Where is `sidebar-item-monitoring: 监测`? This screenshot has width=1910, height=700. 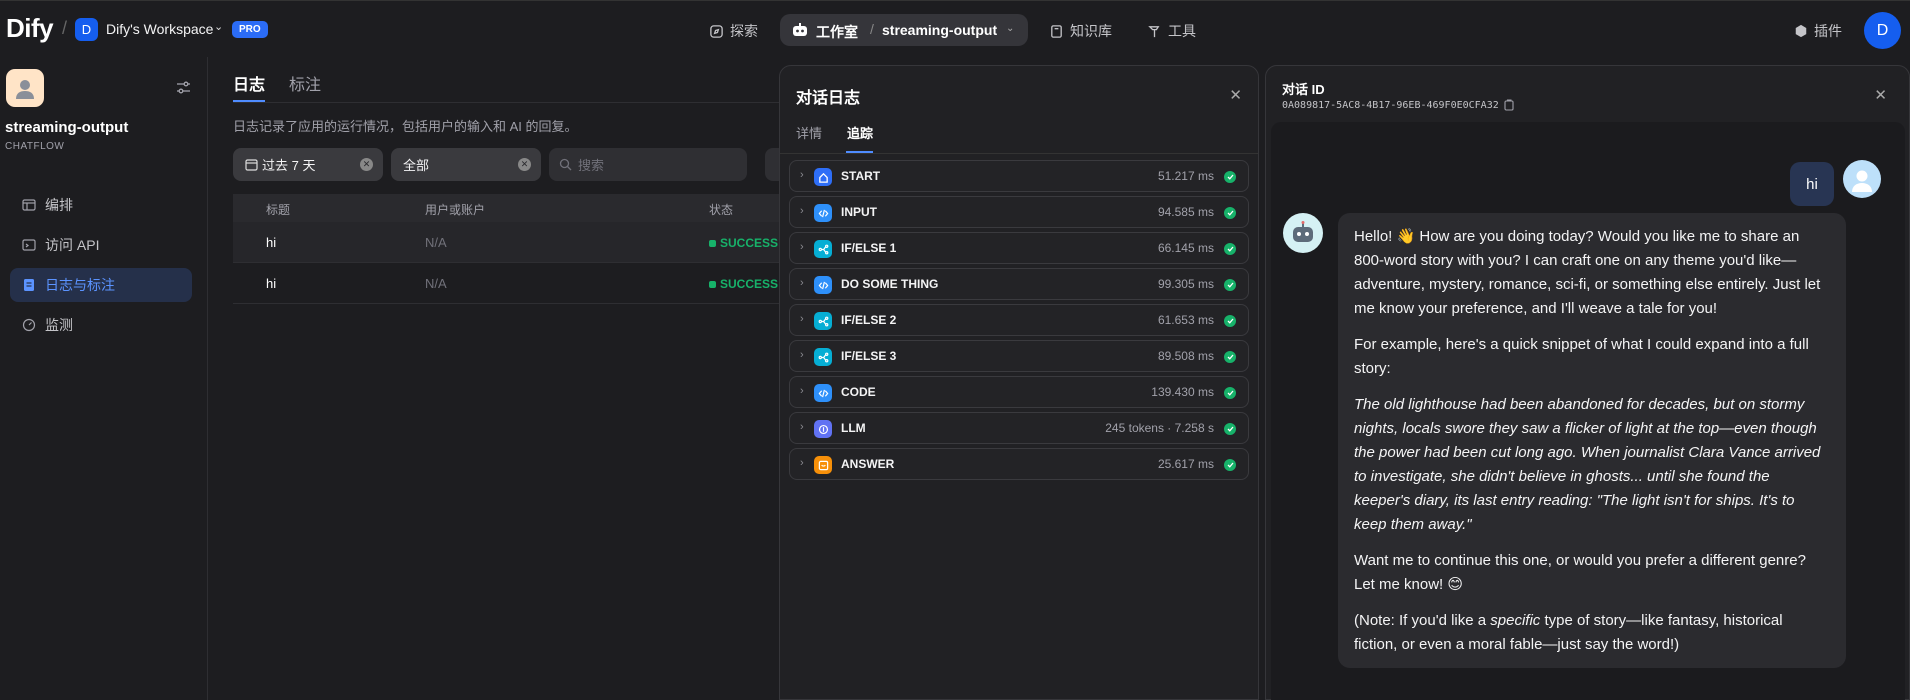
sidebar-item-monitoring: 监测 is located at coordinates (101, 325).